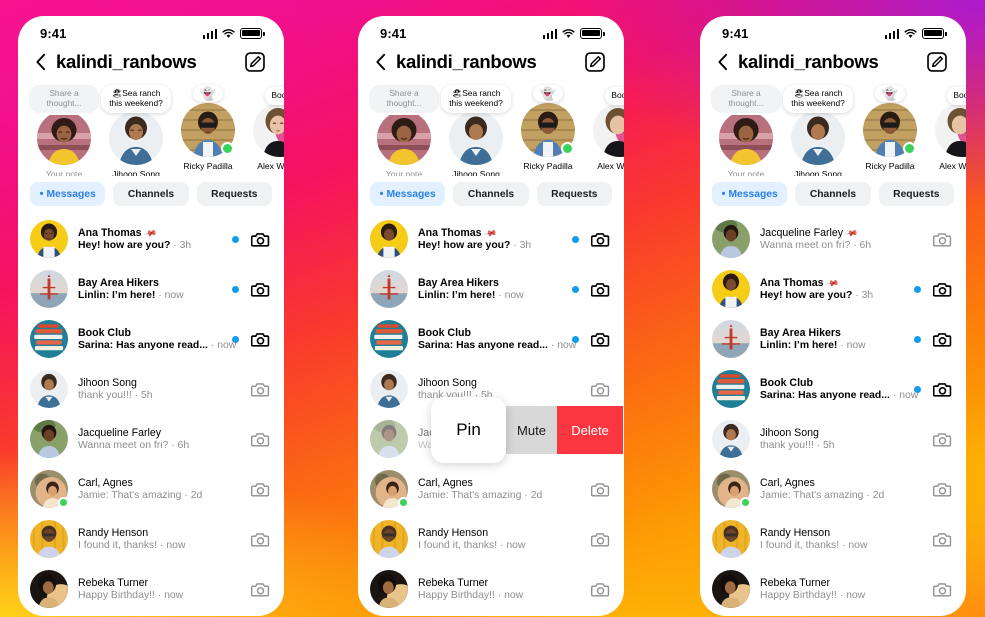  Describe the element at coordinates (491, 489) in the screenshot. I see `table-row: Carl, Agnes Jamie: That's amazing · 2d` at that location.